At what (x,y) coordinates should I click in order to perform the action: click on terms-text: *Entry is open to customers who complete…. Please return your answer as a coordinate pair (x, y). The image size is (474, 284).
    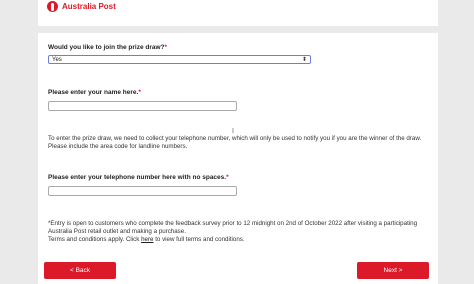
    Looking at the image, I should click on (233, 231).